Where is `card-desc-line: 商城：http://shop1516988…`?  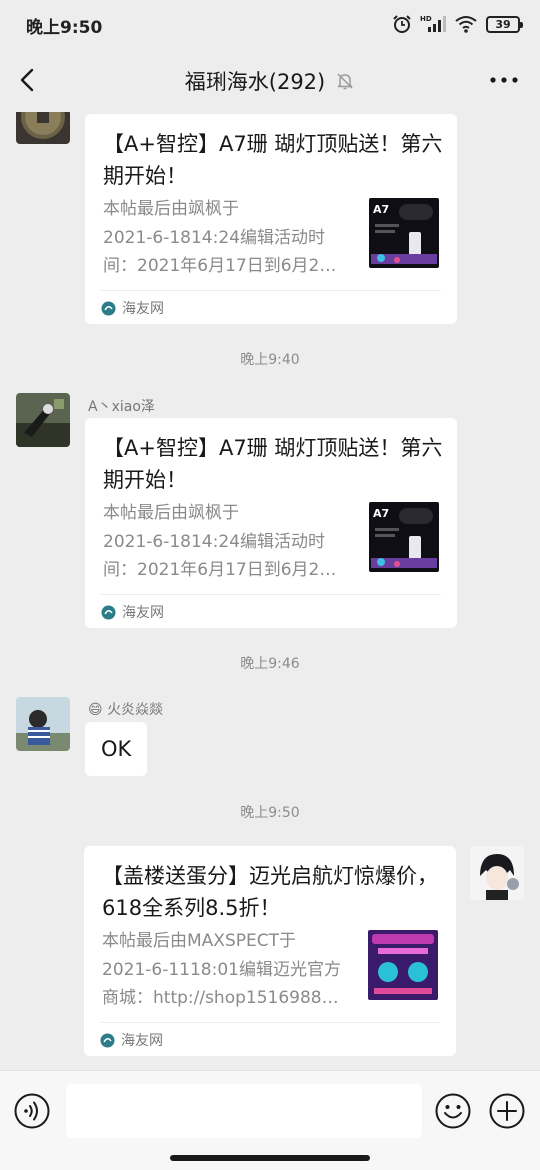
card-desc-line: 商城：http://shop1516988… is located at coordinates (220, 998).